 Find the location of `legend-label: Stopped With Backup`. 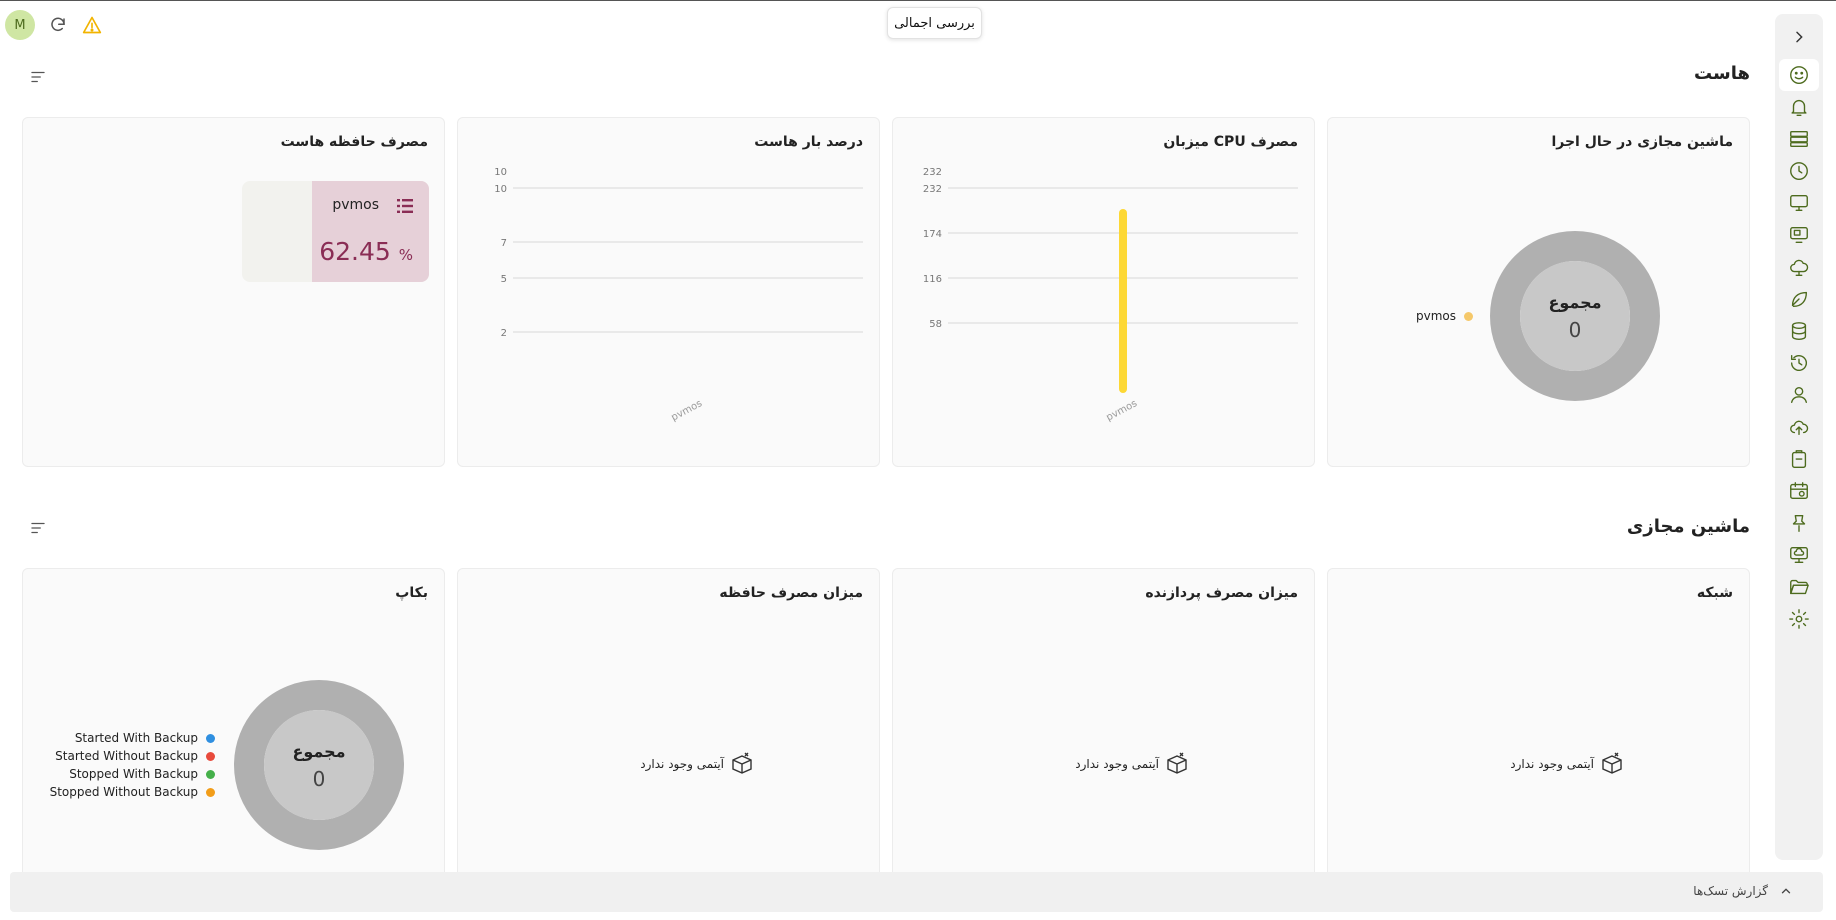

legend-label: Stopped With Backup is located at coordinates (133, 774).